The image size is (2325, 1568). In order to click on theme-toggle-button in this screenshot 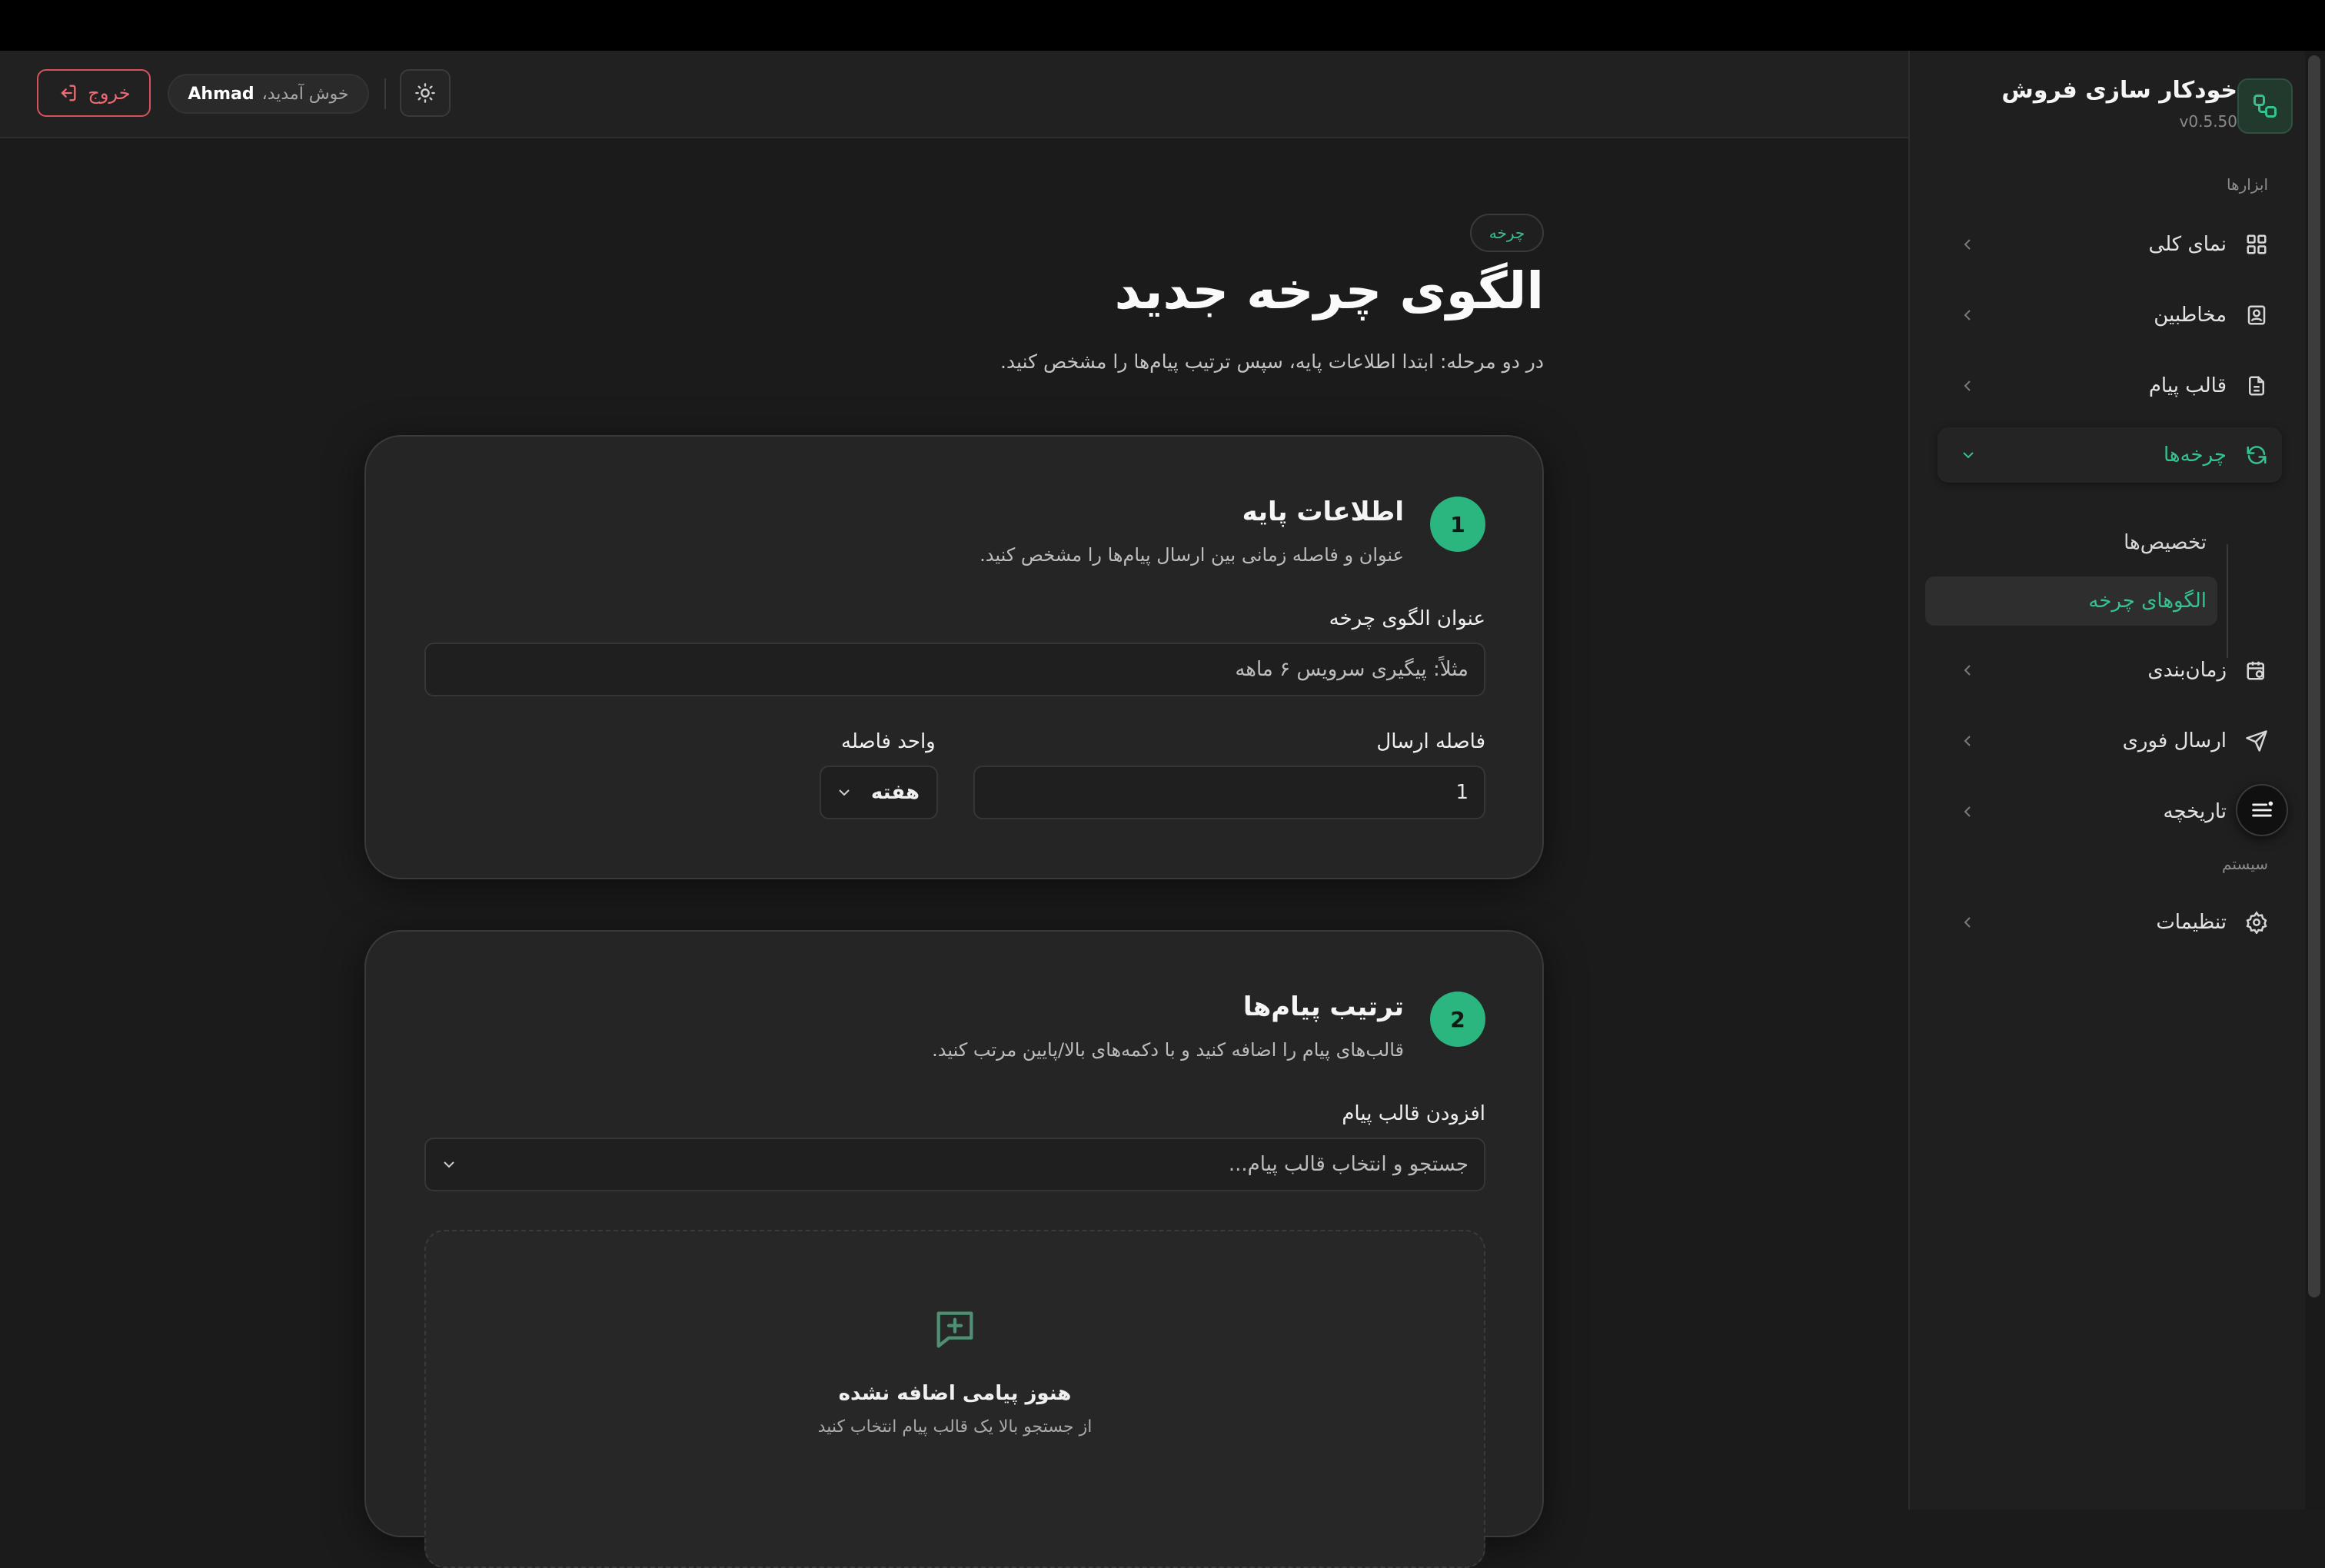, I will do `click(425, 93)`.